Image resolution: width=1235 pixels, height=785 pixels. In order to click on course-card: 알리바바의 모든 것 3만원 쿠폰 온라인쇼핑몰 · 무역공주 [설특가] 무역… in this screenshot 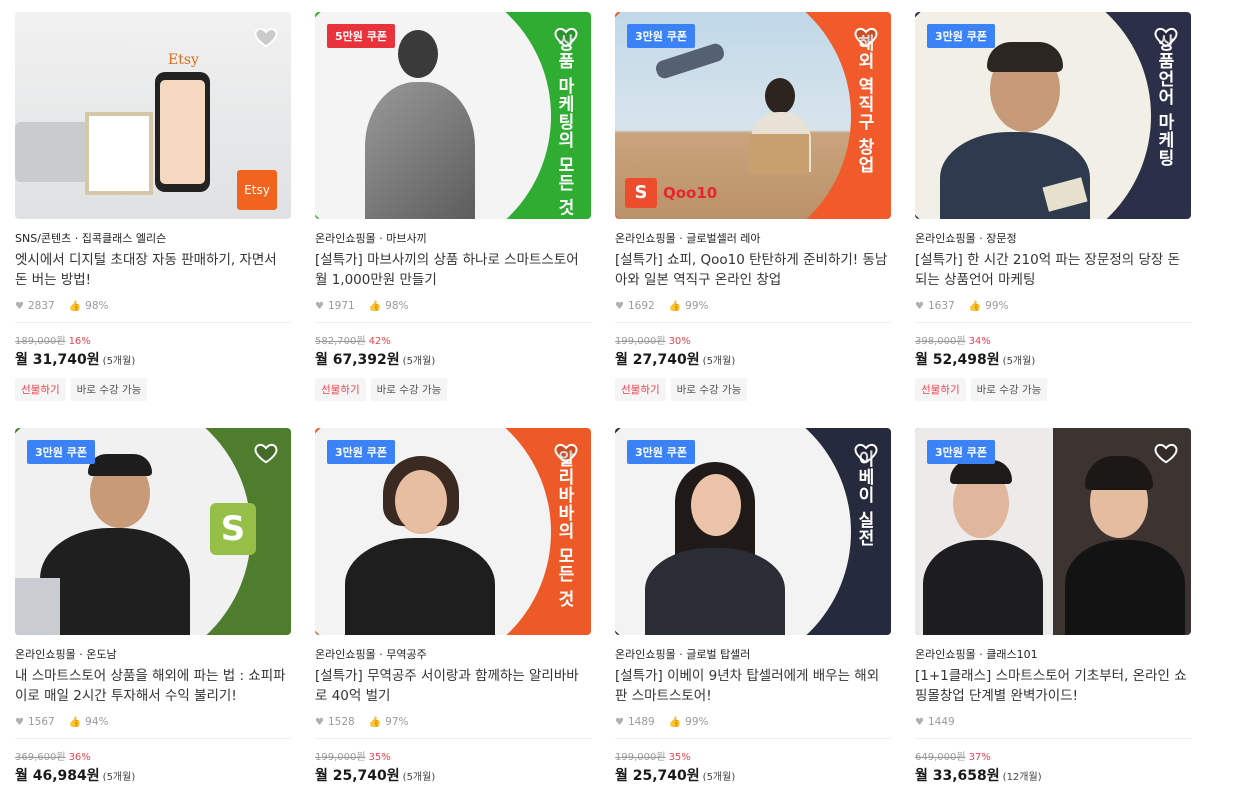, I will do `click(453, 606)`.